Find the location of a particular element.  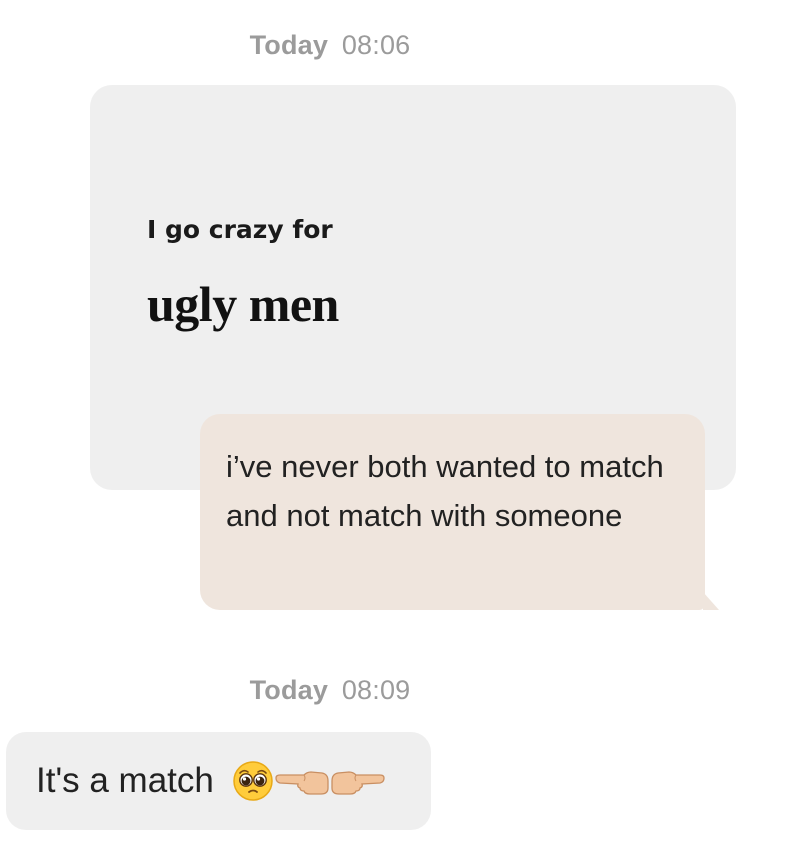

match-message-bubble: It's a match is located at coordinates (218, 781).